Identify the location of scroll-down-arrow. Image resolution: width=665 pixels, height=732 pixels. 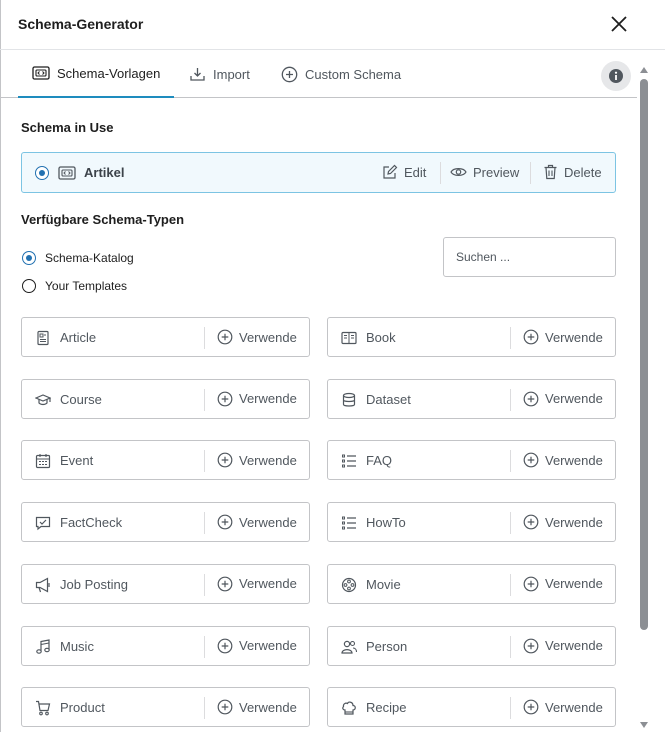
(644, 725).